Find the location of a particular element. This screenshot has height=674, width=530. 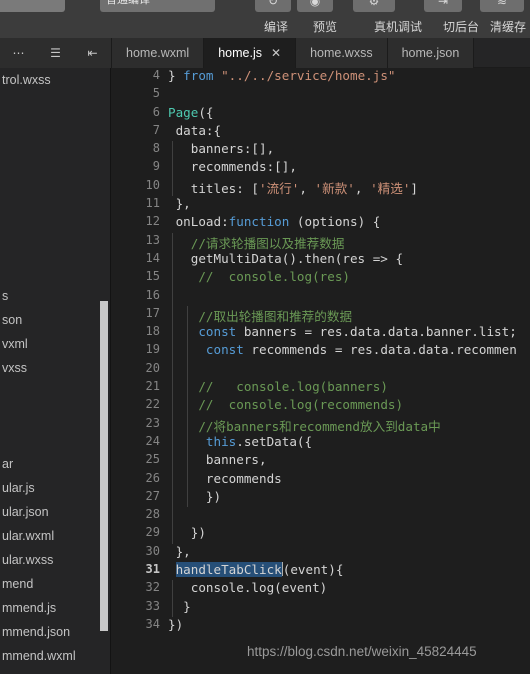

line-number: 15 is located at coordinates (152, 276).